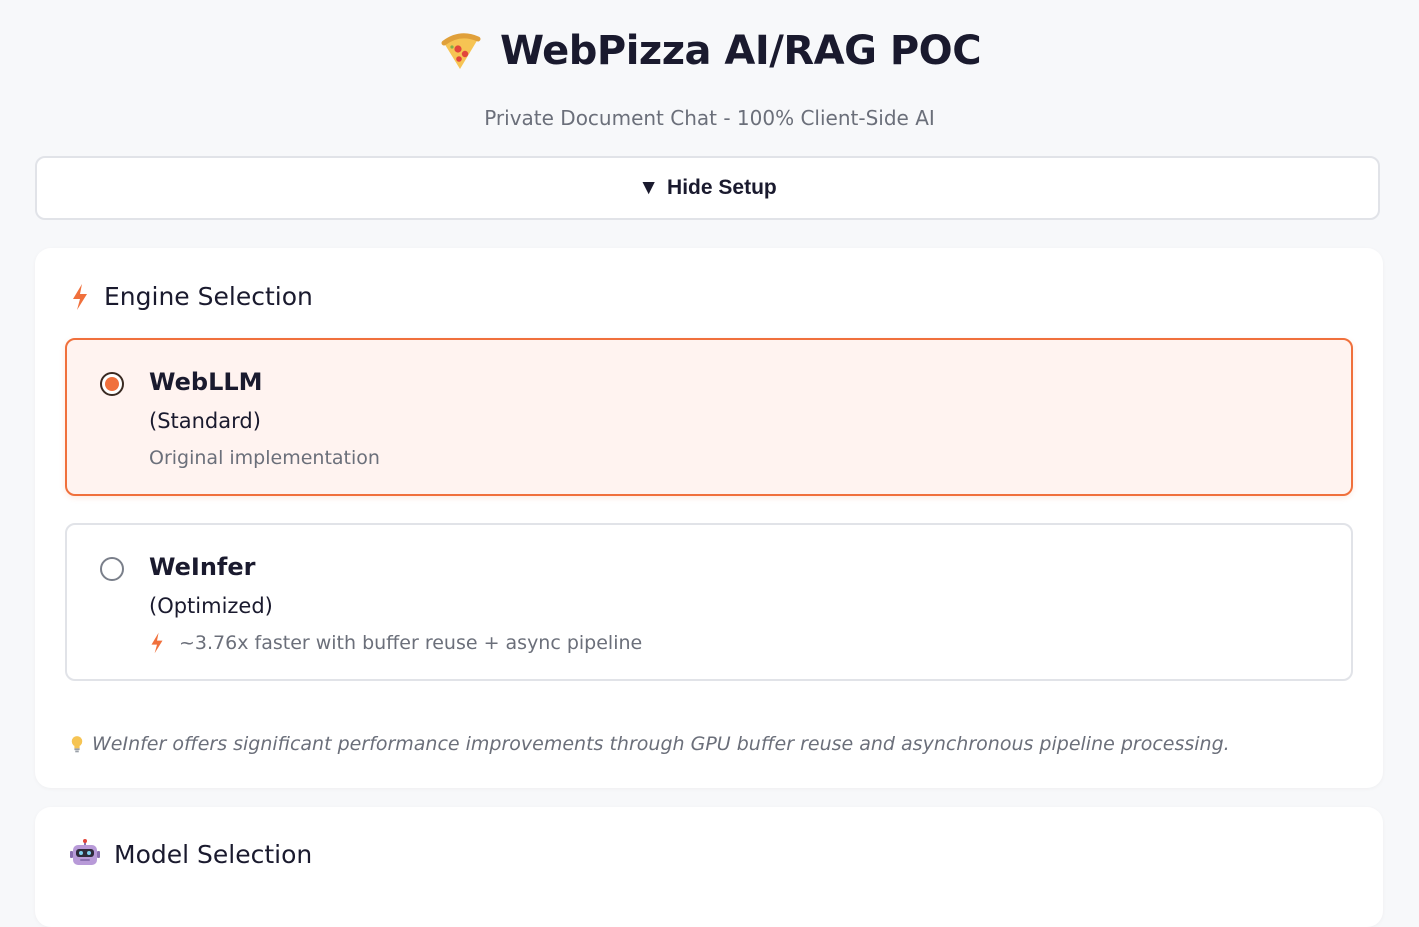  Describe the element at coordinates (709, 867) in the screenshot. I see `model-selection-card: Model Selection` at that location.